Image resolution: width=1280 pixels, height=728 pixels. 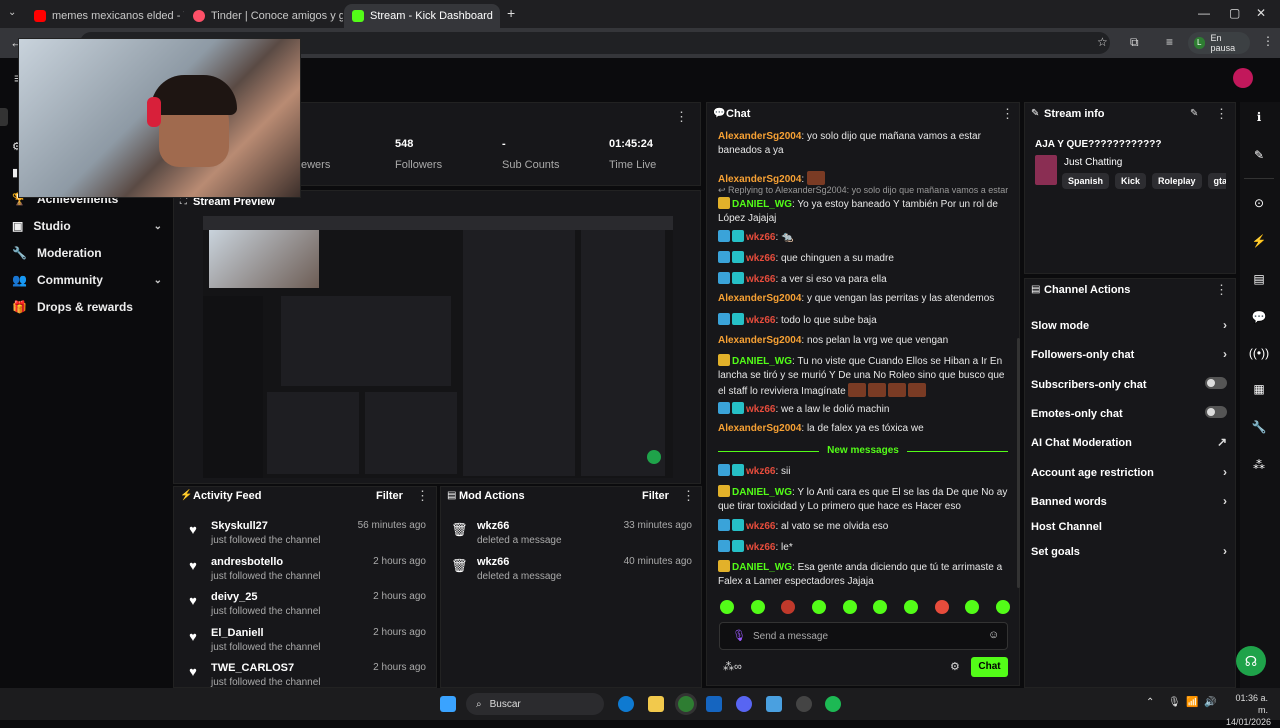 What do you see at coordinates (1261, 13) in the screenshot?
I see `close-window-button: ✕` at bounding box center [1261, 13].